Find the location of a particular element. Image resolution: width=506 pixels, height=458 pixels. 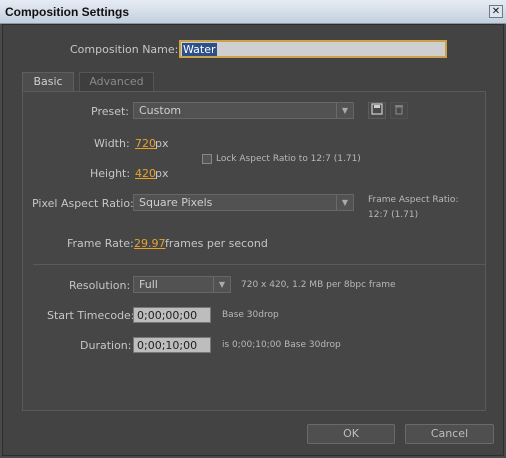

tab-advanced: Advanced is located at coordinates (116, 82).